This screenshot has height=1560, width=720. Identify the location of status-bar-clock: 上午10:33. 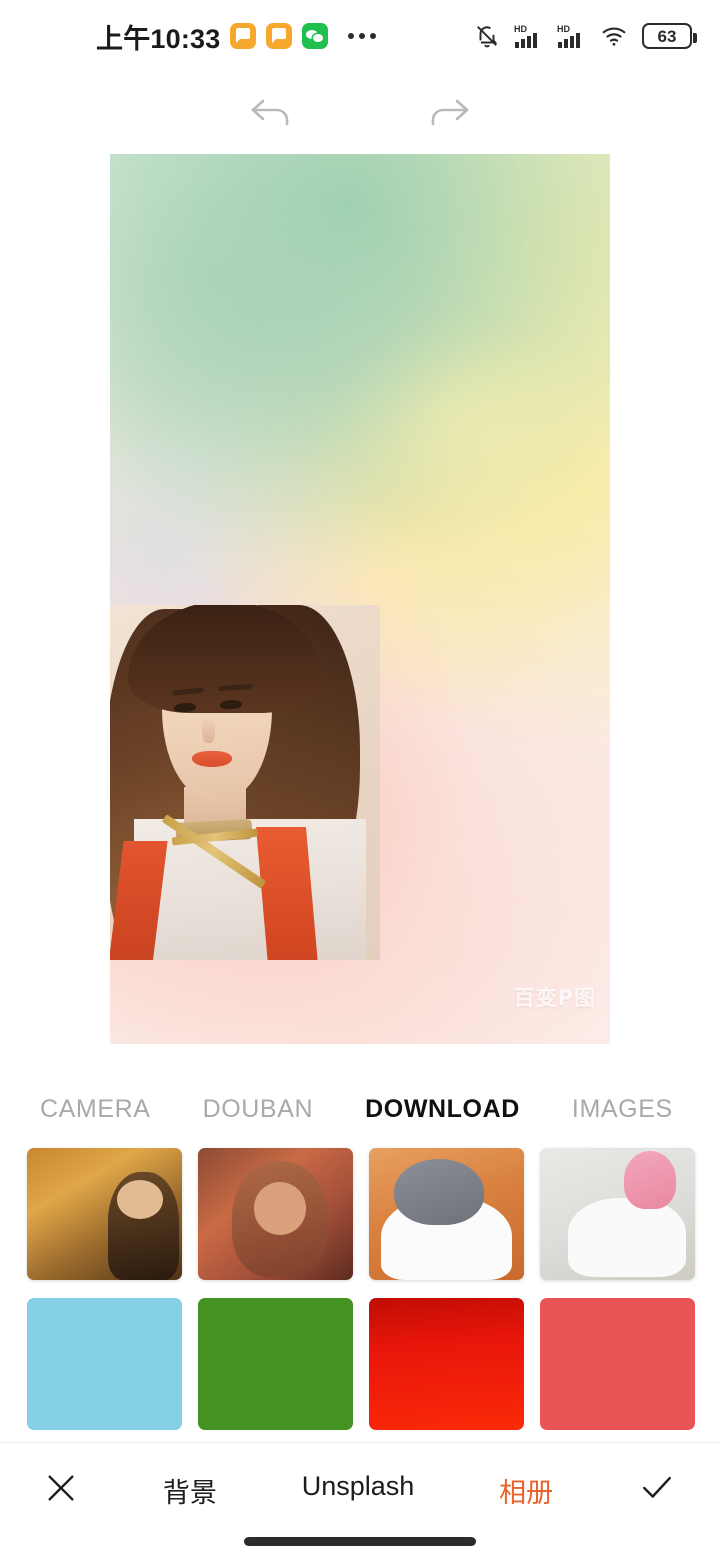
(158, 38).